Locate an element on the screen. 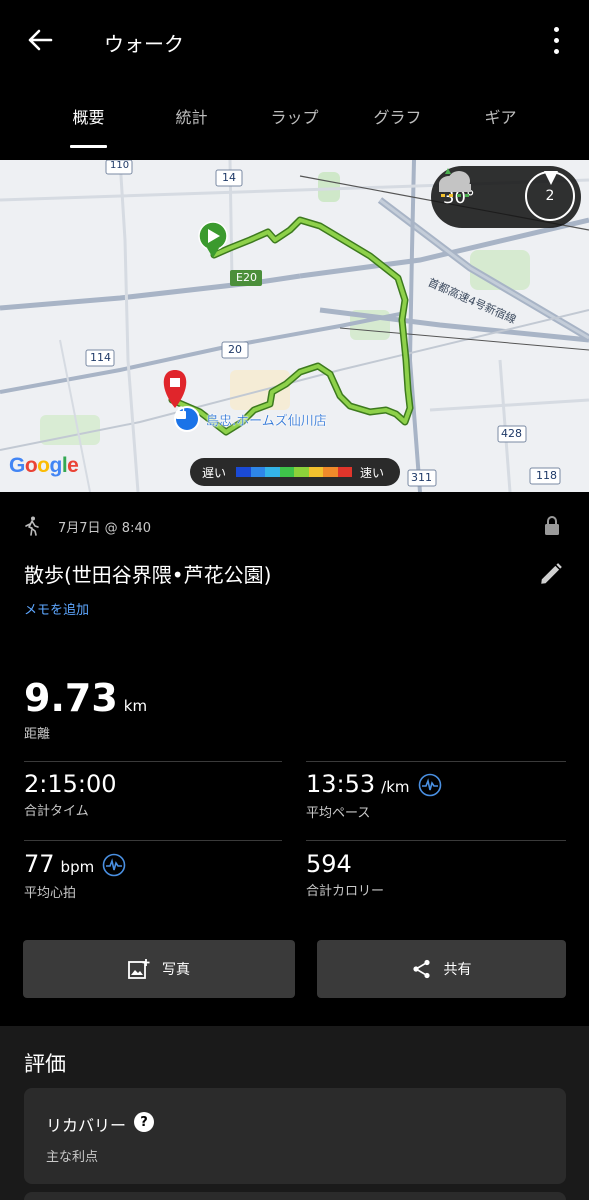 This screenshot has height=1200, width=589. activity-date: 7月7日 @ 8:40 is located at coordinates (104, 528).